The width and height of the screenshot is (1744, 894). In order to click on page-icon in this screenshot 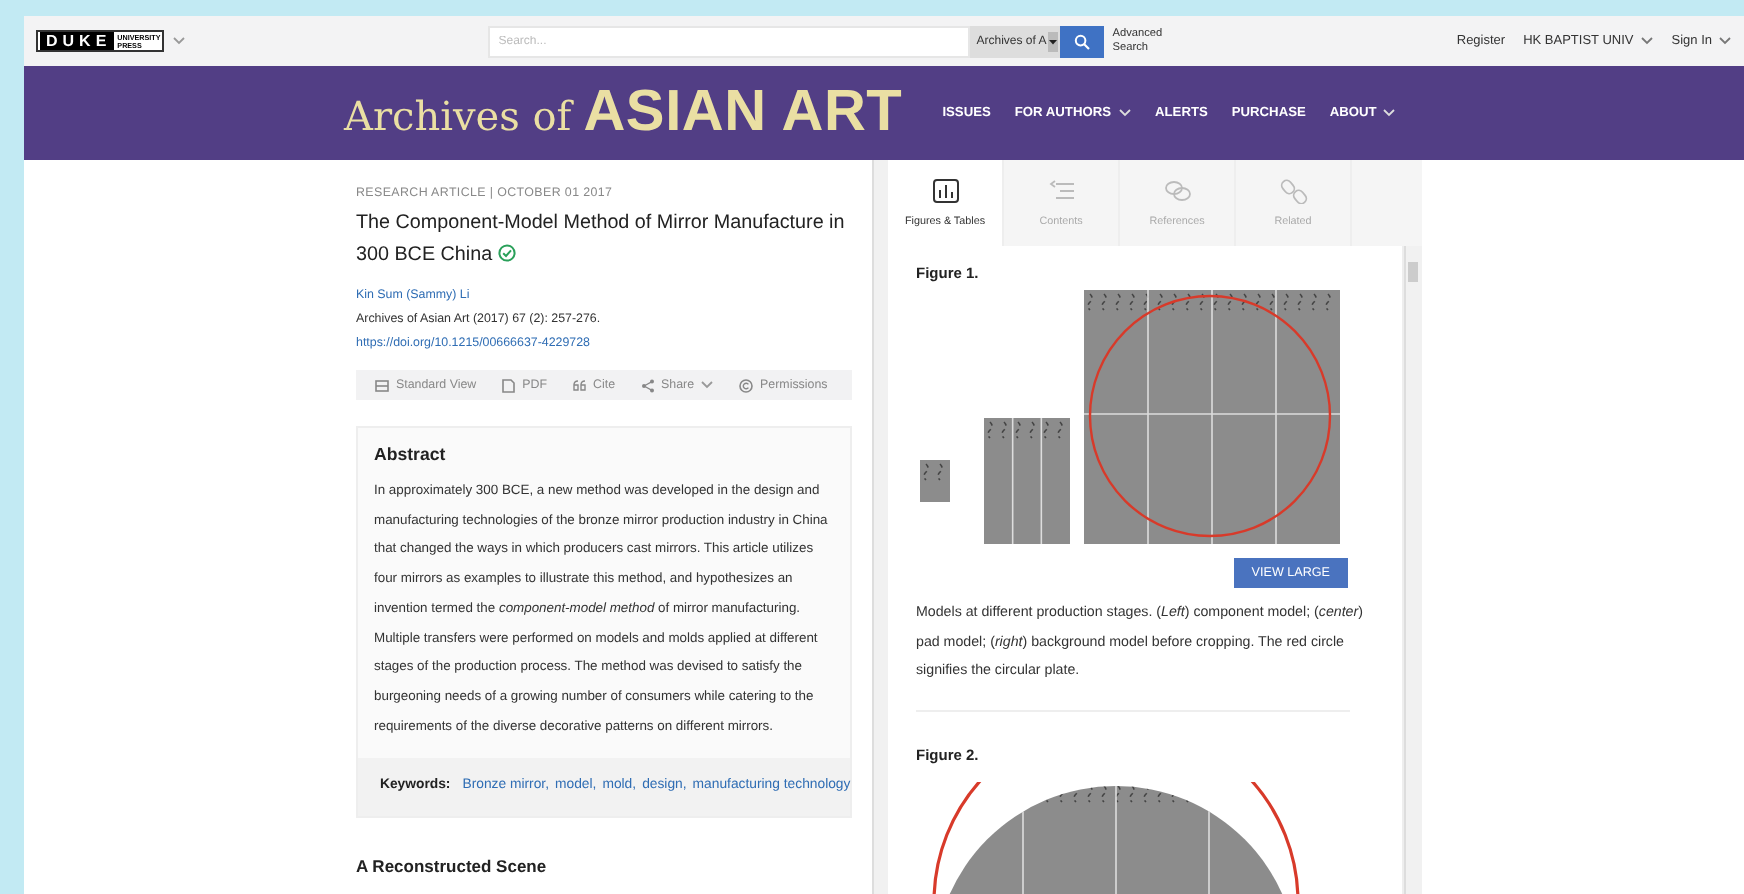, I will do `click(382, 385)`.